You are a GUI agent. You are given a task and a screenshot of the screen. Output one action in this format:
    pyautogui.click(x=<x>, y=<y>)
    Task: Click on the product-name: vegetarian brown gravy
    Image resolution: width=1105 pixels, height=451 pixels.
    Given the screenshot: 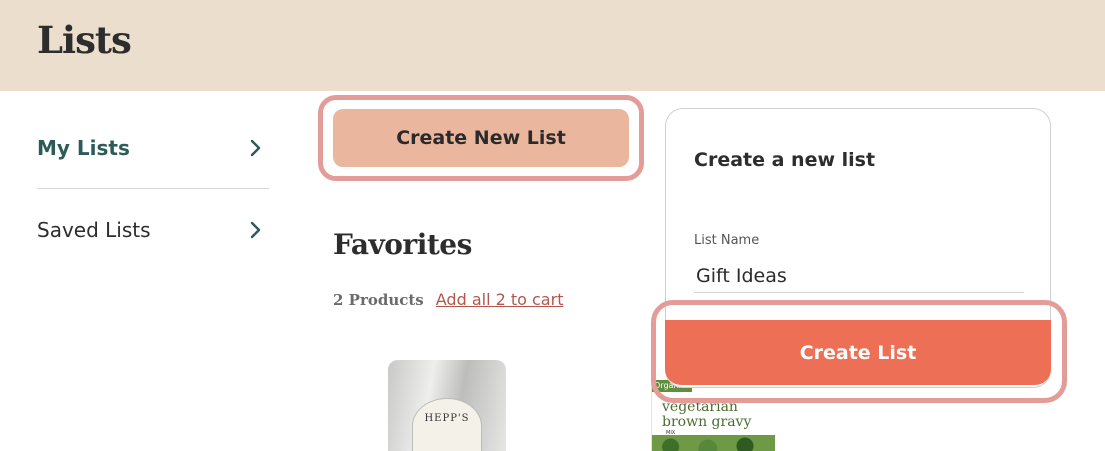 What is the action you would take?
    pyautogui.click(x=706, y=415)
    